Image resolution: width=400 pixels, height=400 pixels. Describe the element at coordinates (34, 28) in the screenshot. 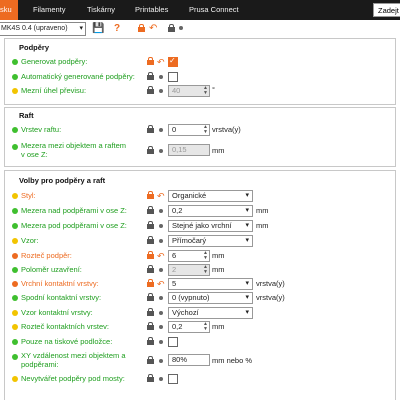

I see `preset-label: MK4S 0.4 (upraveno)` at that location.